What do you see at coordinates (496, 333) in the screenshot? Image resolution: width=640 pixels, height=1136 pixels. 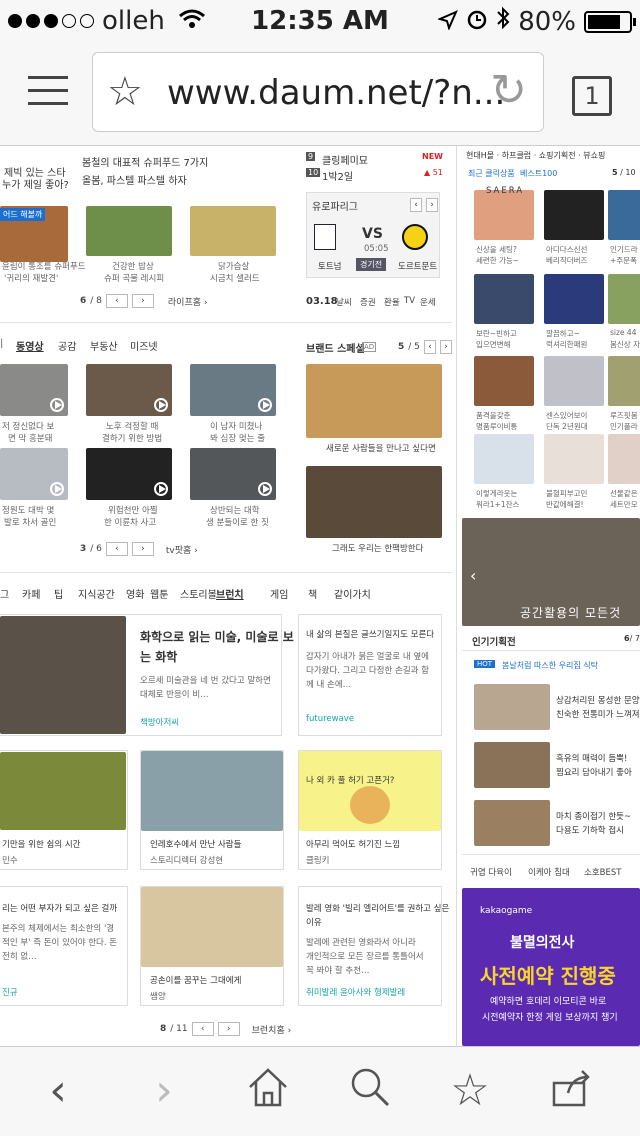 I see `product-caption: 보란~빈하고` at bounding box center [496, 333].